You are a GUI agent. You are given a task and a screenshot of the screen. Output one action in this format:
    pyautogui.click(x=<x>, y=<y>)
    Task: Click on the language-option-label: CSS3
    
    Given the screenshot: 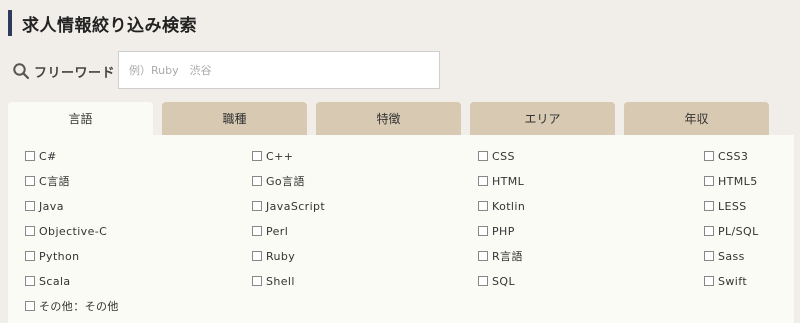 What is the action you would take?
    pyautogui.click(x=733, y=156)
    